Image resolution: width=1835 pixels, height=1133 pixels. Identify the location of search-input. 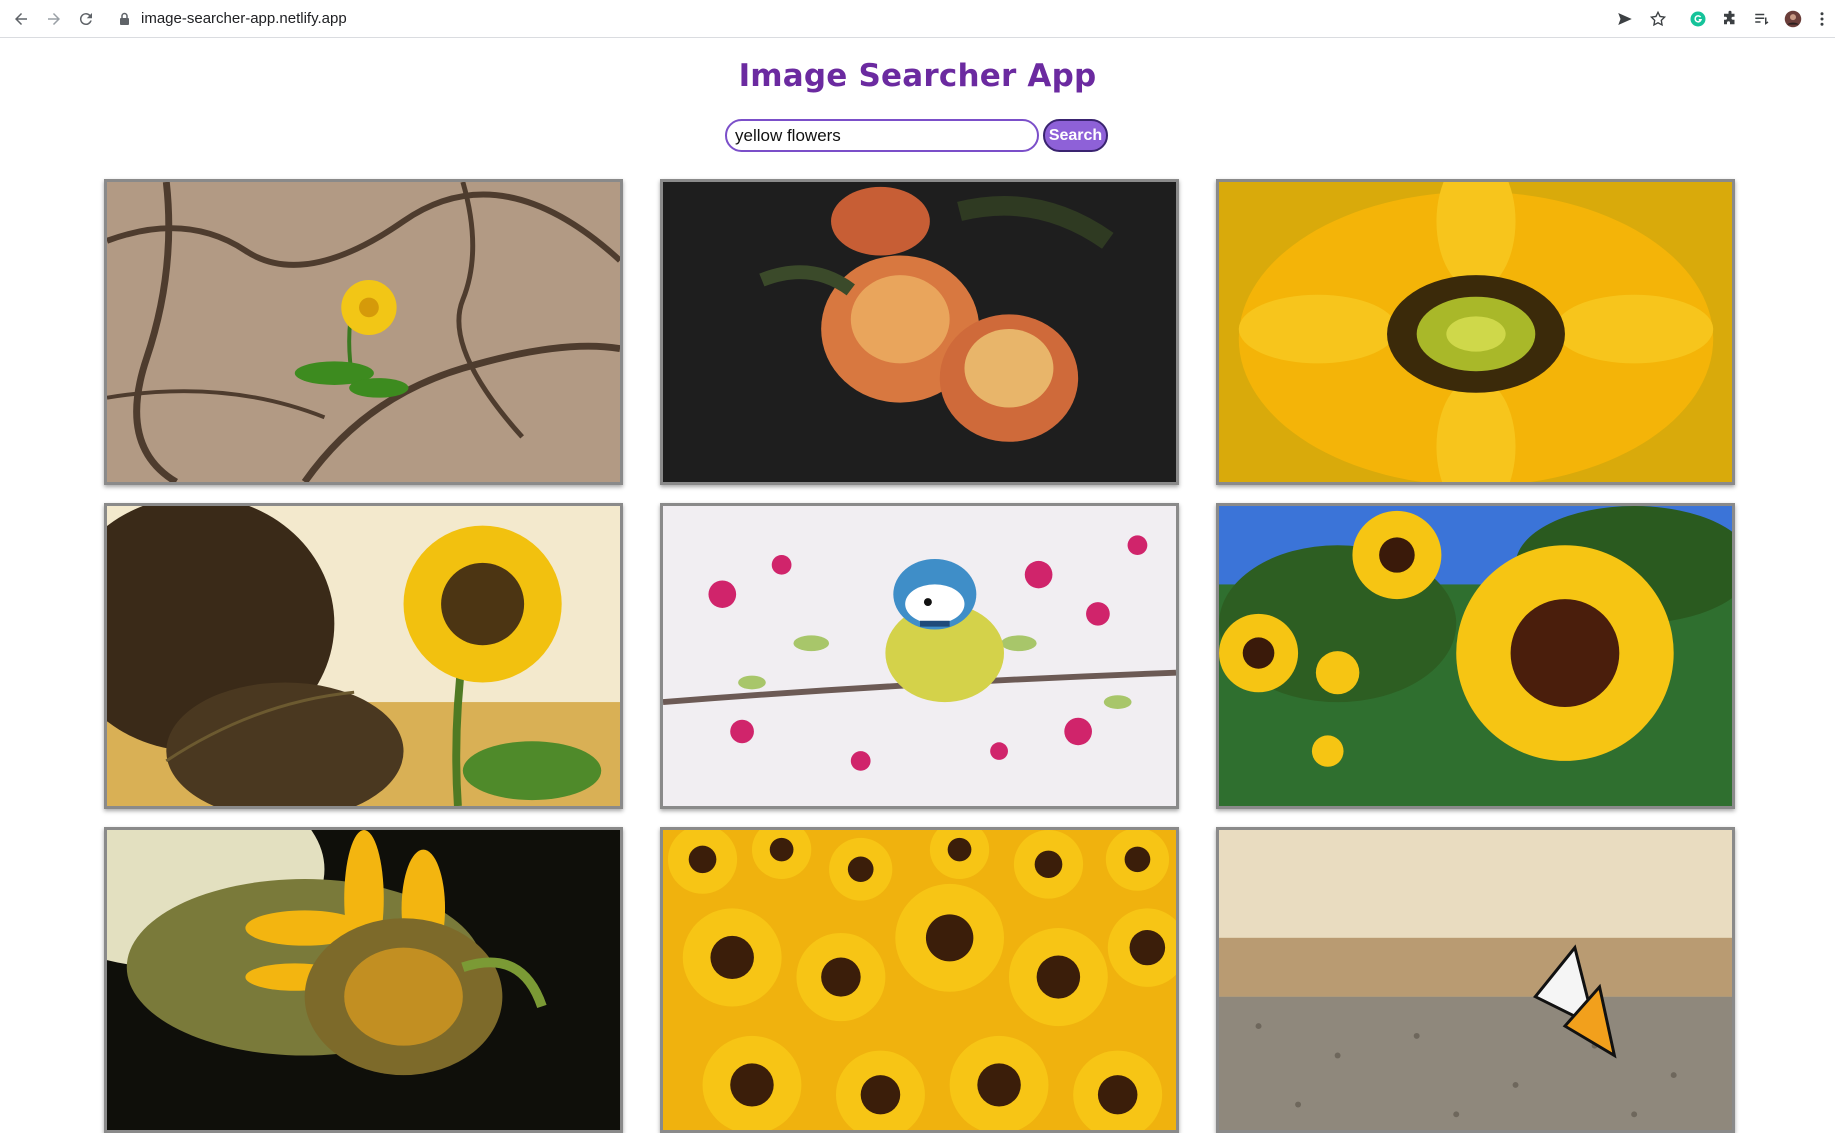
(882, 135).